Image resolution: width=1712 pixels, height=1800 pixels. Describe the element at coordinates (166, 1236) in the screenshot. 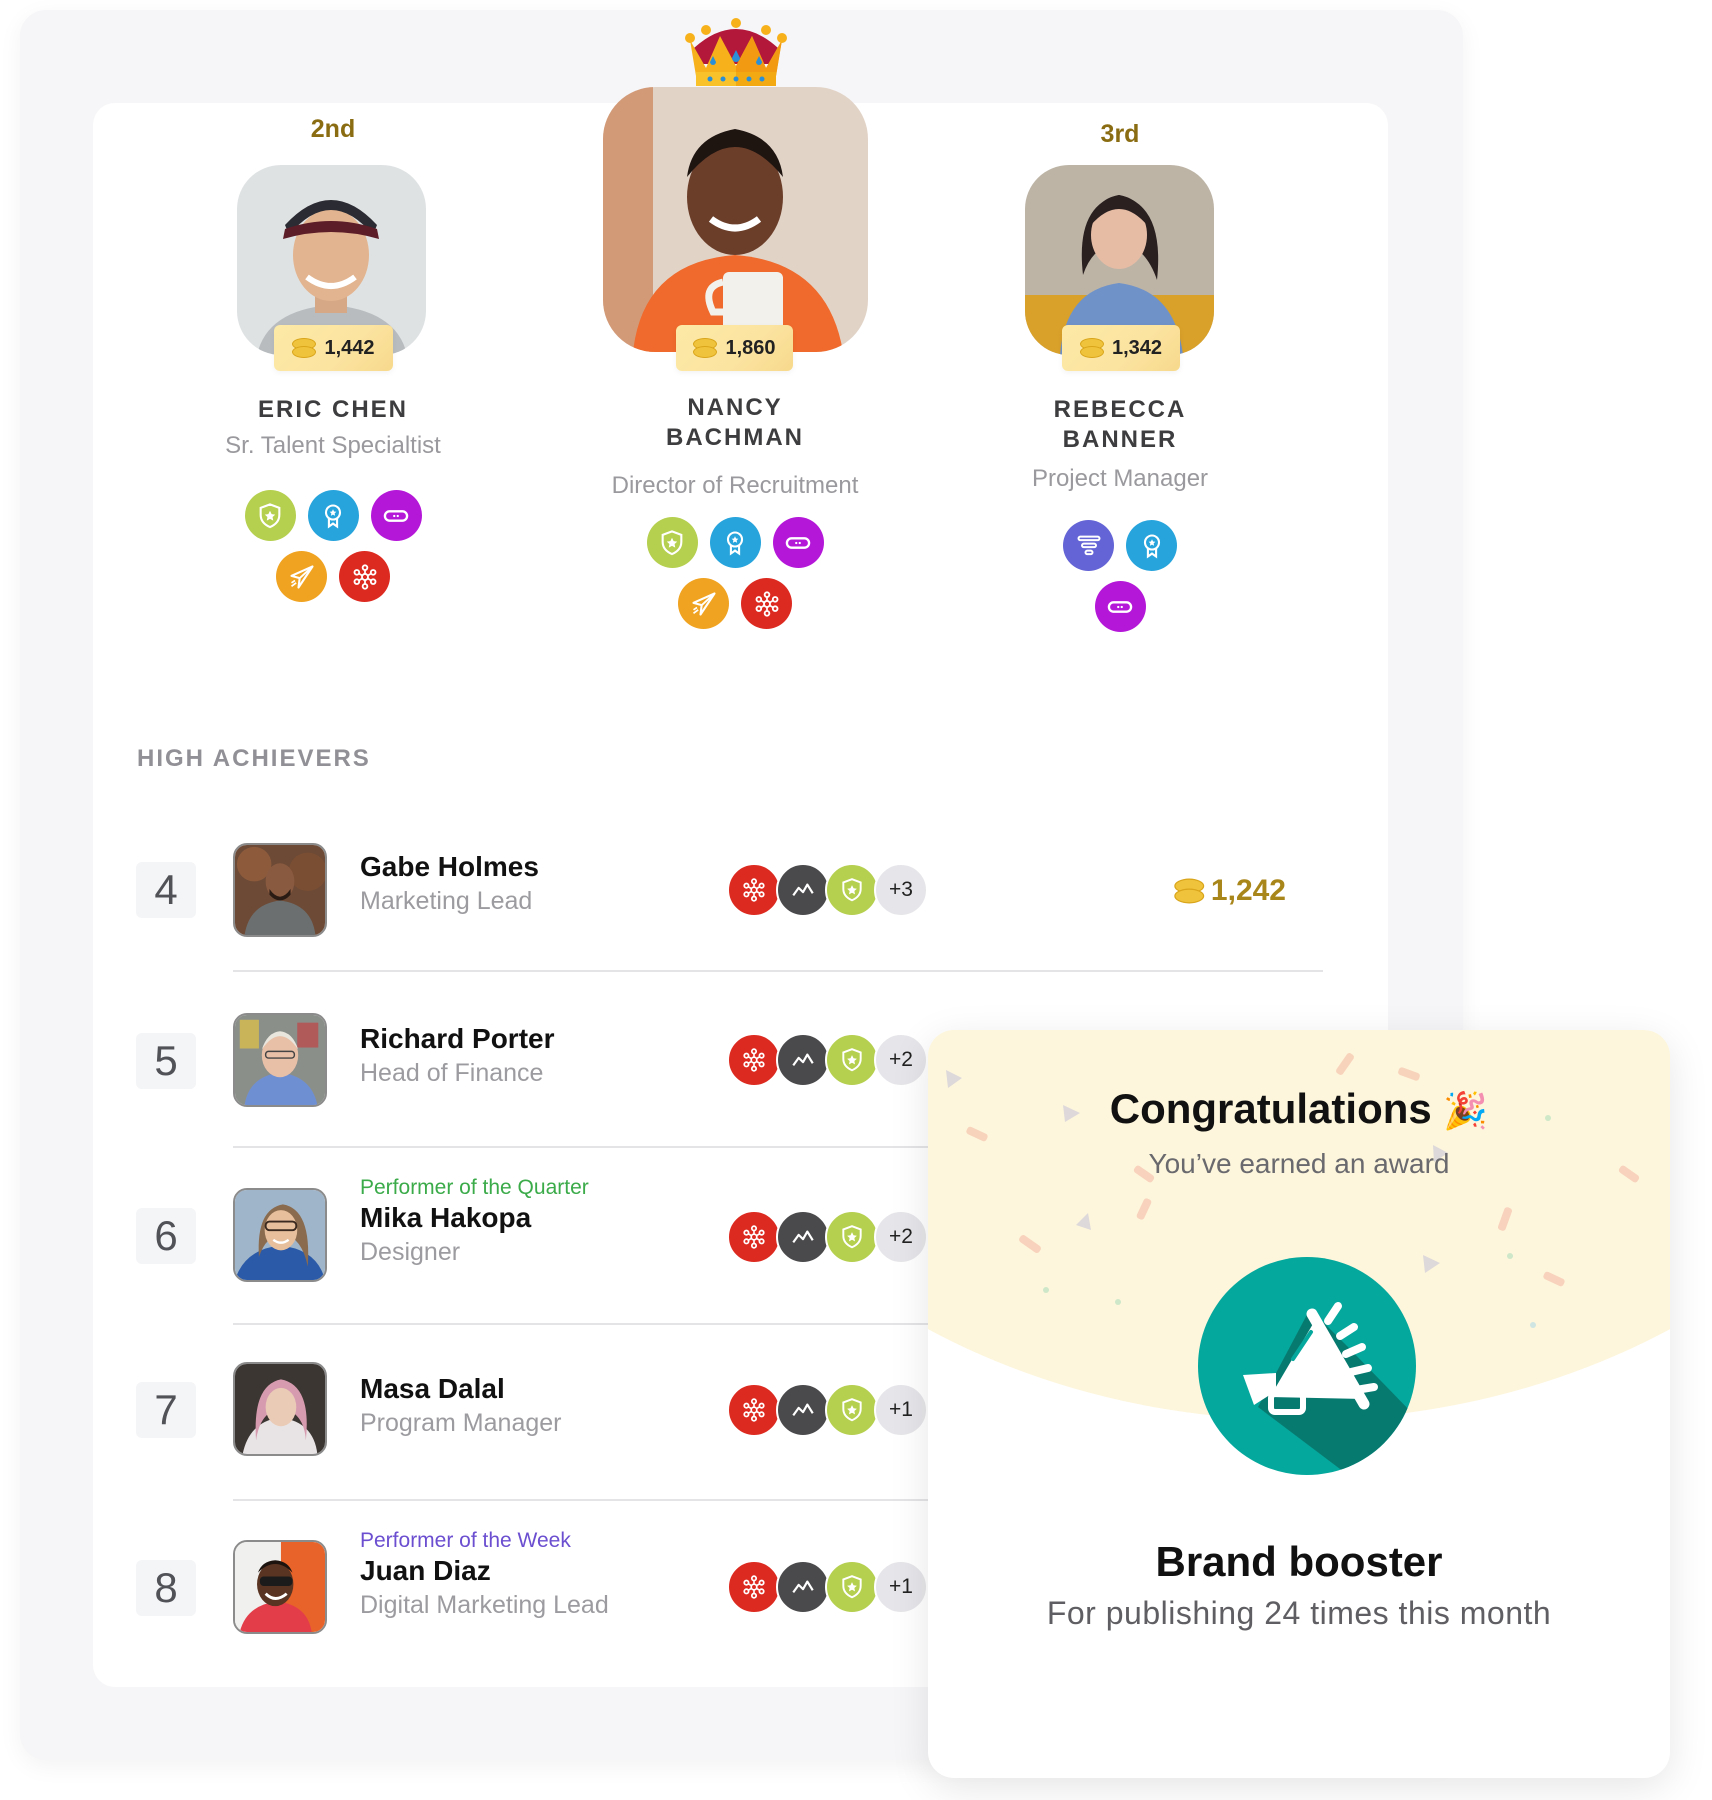

I see `rank-number: 6` at that location.